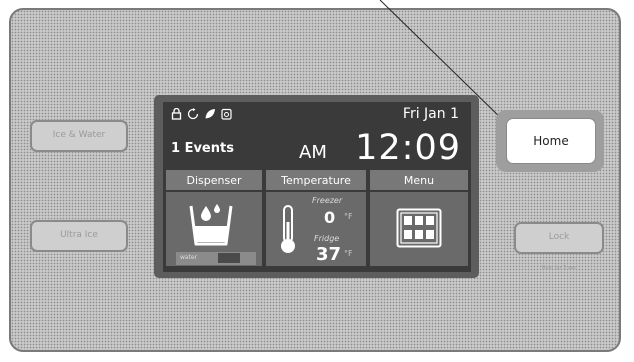 The width and height of the screenshot is (634, 362). Describe the element at coordinates (210, 115) in the screenshot. I see `leaf-icon` at that location.